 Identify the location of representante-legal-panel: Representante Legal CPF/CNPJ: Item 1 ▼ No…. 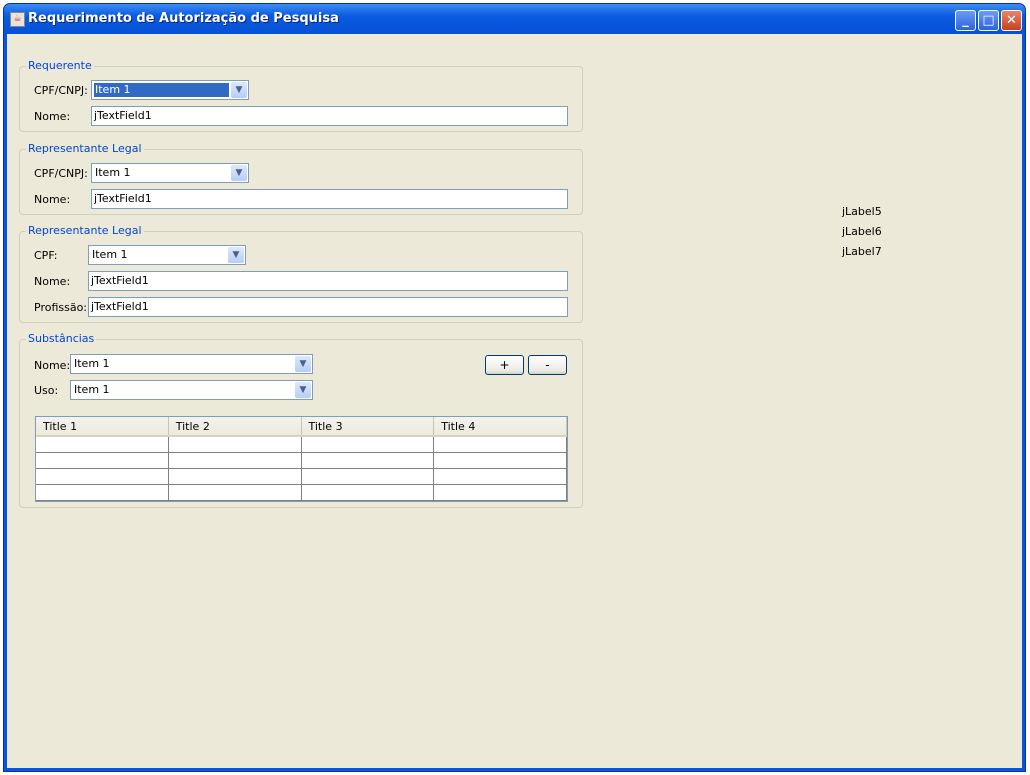
(301, 178).